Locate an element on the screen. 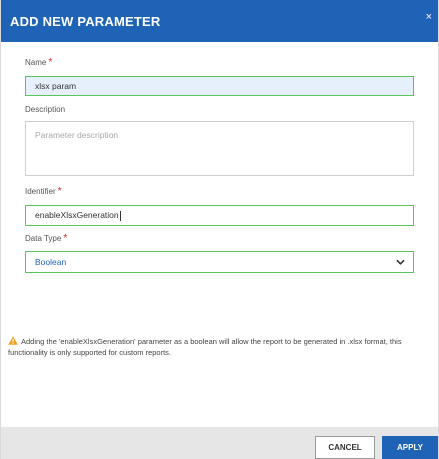 This screenshot has width=439, height=459. cancel-button: CANCEL is located at coordinates (345, 447).